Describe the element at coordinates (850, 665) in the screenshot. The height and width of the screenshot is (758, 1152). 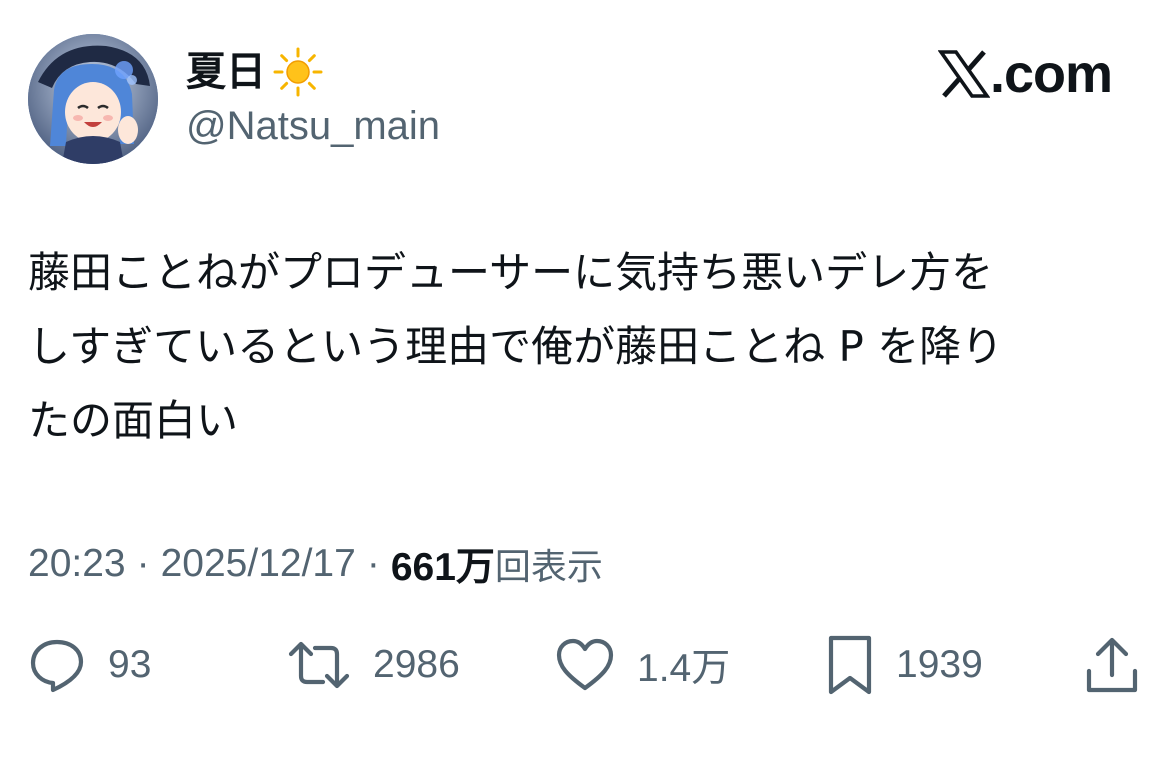
I see `bookmark-icon` at that location.